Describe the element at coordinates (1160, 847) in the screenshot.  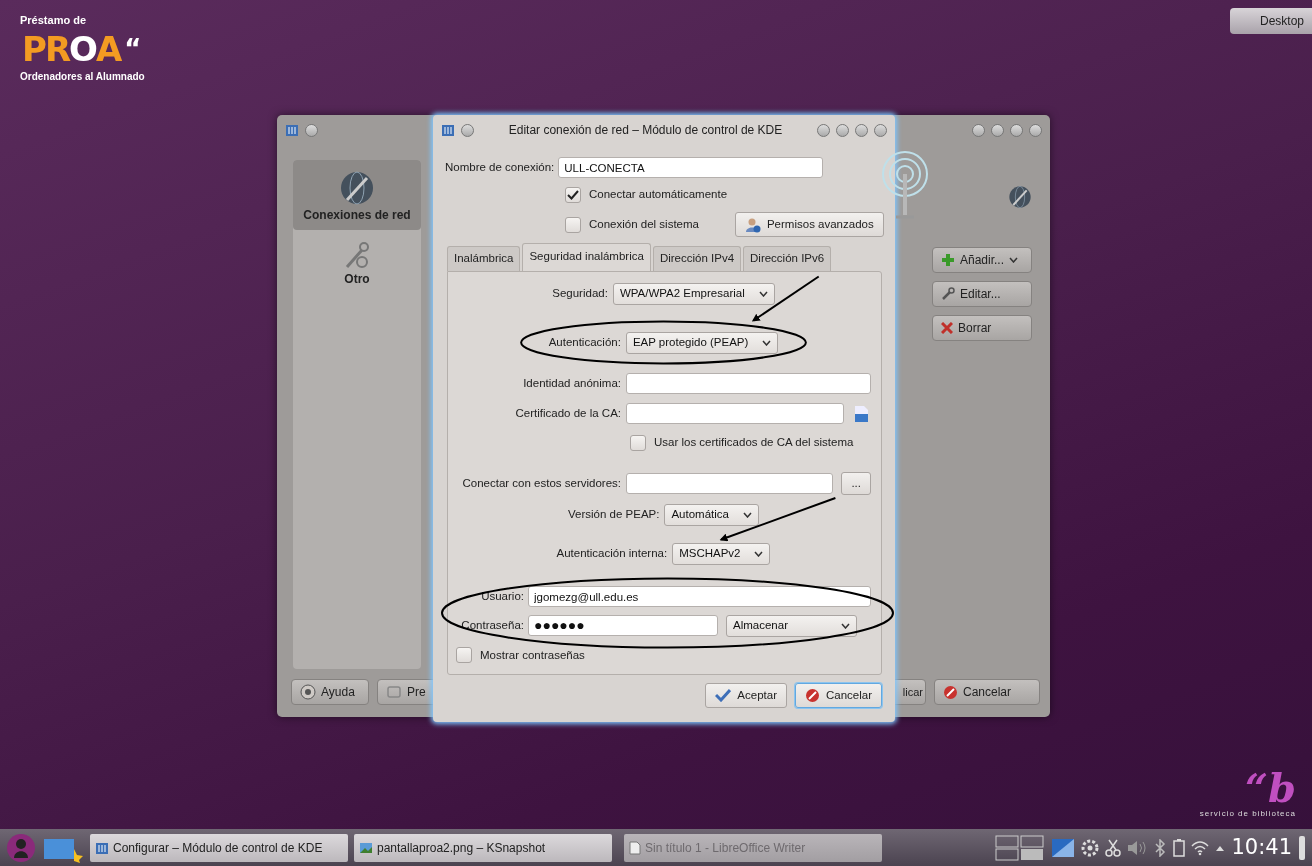
I see `bluetooth-icon` at that location.